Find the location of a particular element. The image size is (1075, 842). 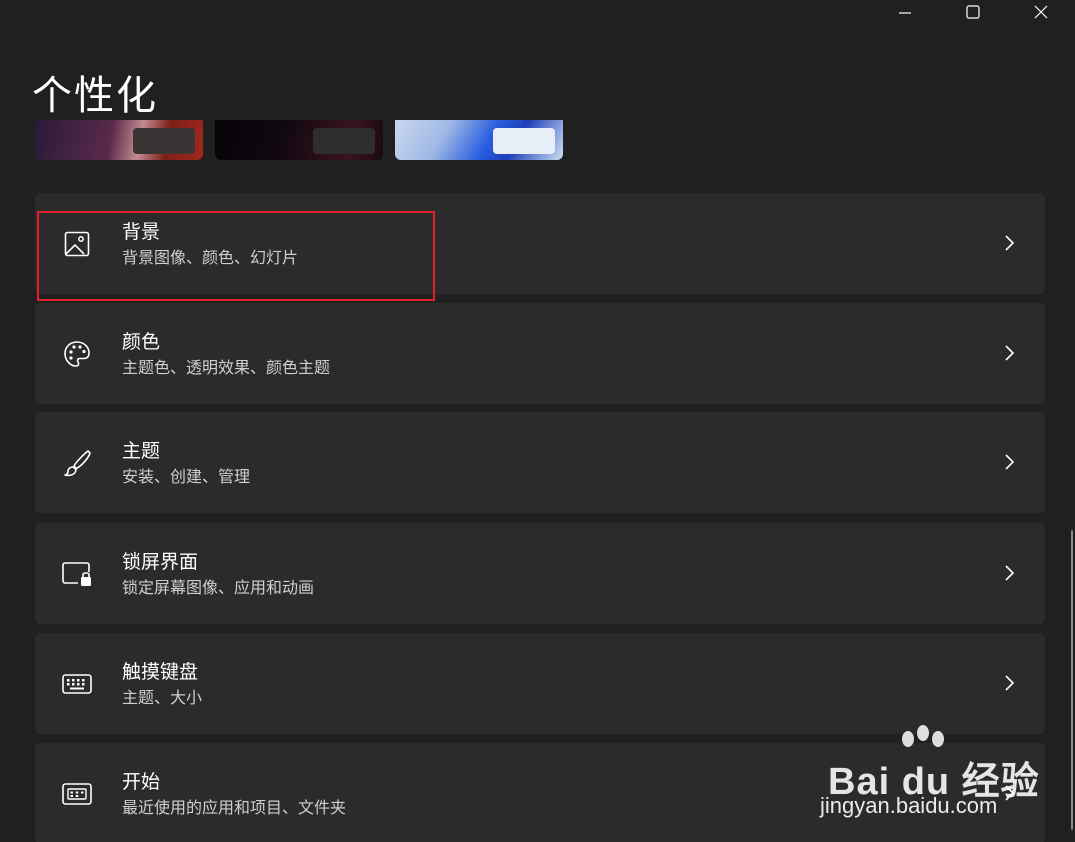

maximize-icon is located at coordinates (973, 12).